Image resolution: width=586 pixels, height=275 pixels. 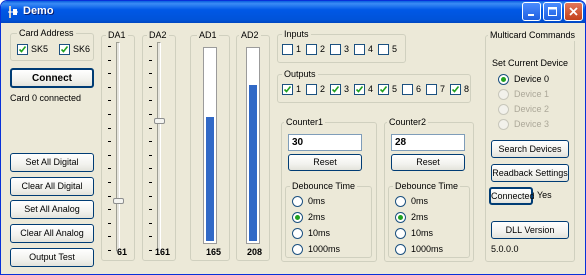 What do you see at coordinates (512, 196) in the screenshot?
I see `connected-button: Connected` at bounding box center [512, 196].